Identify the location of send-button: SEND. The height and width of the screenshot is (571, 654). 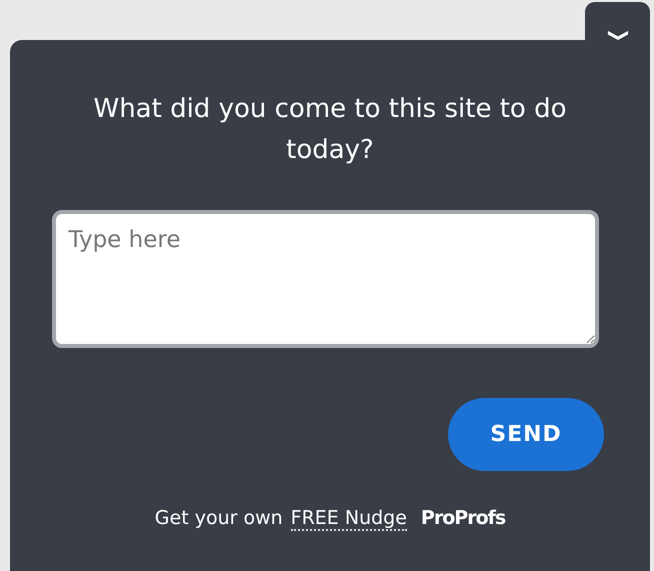
(526, 434).